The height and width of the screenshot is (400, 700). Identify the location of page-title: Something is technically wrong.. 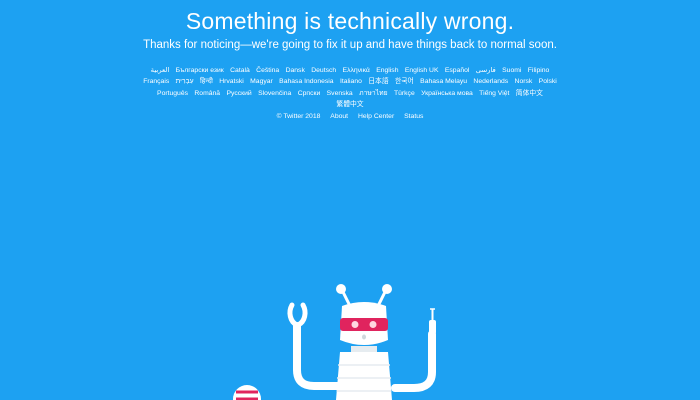
(350, 21).